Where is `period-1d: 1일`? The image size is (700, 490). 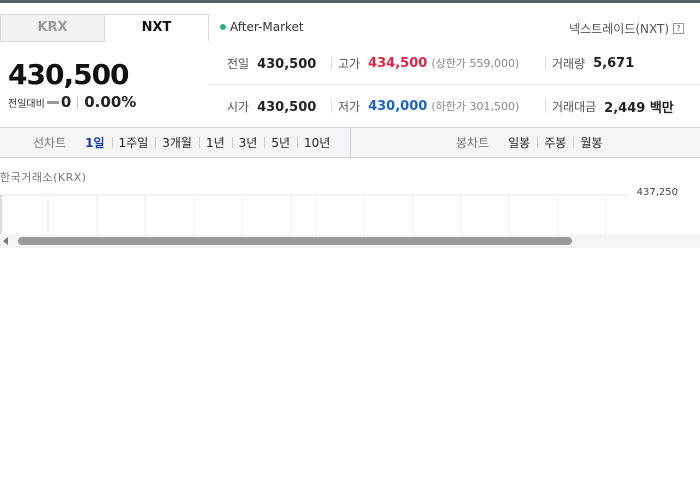
period-1d: 1일 is located at coordinates (94, 142).